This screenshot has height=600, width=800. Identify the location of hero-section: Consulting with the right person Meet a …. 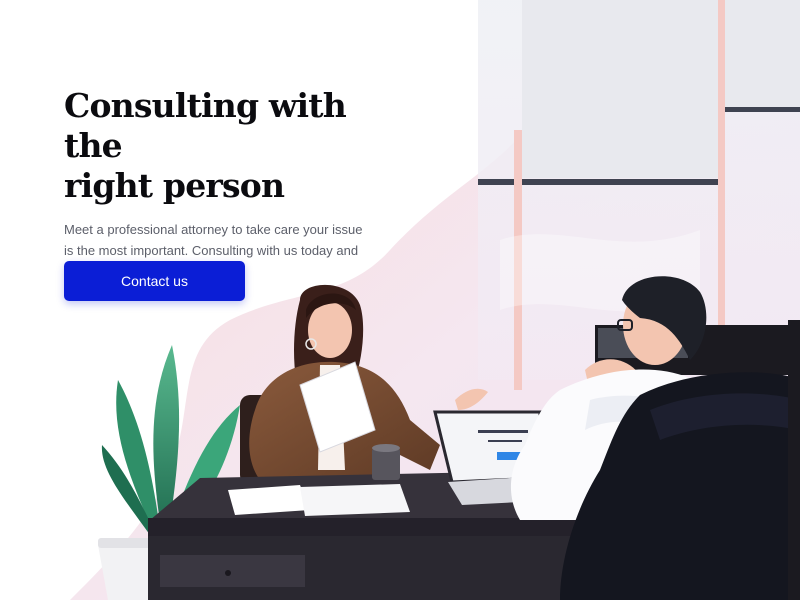
(229, 193).